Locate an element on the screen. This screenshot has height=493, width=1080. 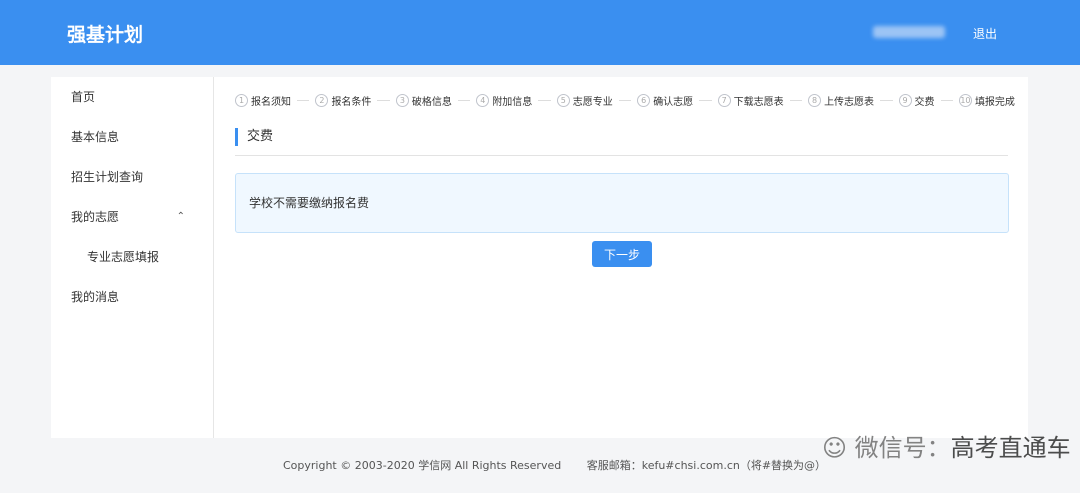
step-number: 8 is located at coordinates (815, 100).